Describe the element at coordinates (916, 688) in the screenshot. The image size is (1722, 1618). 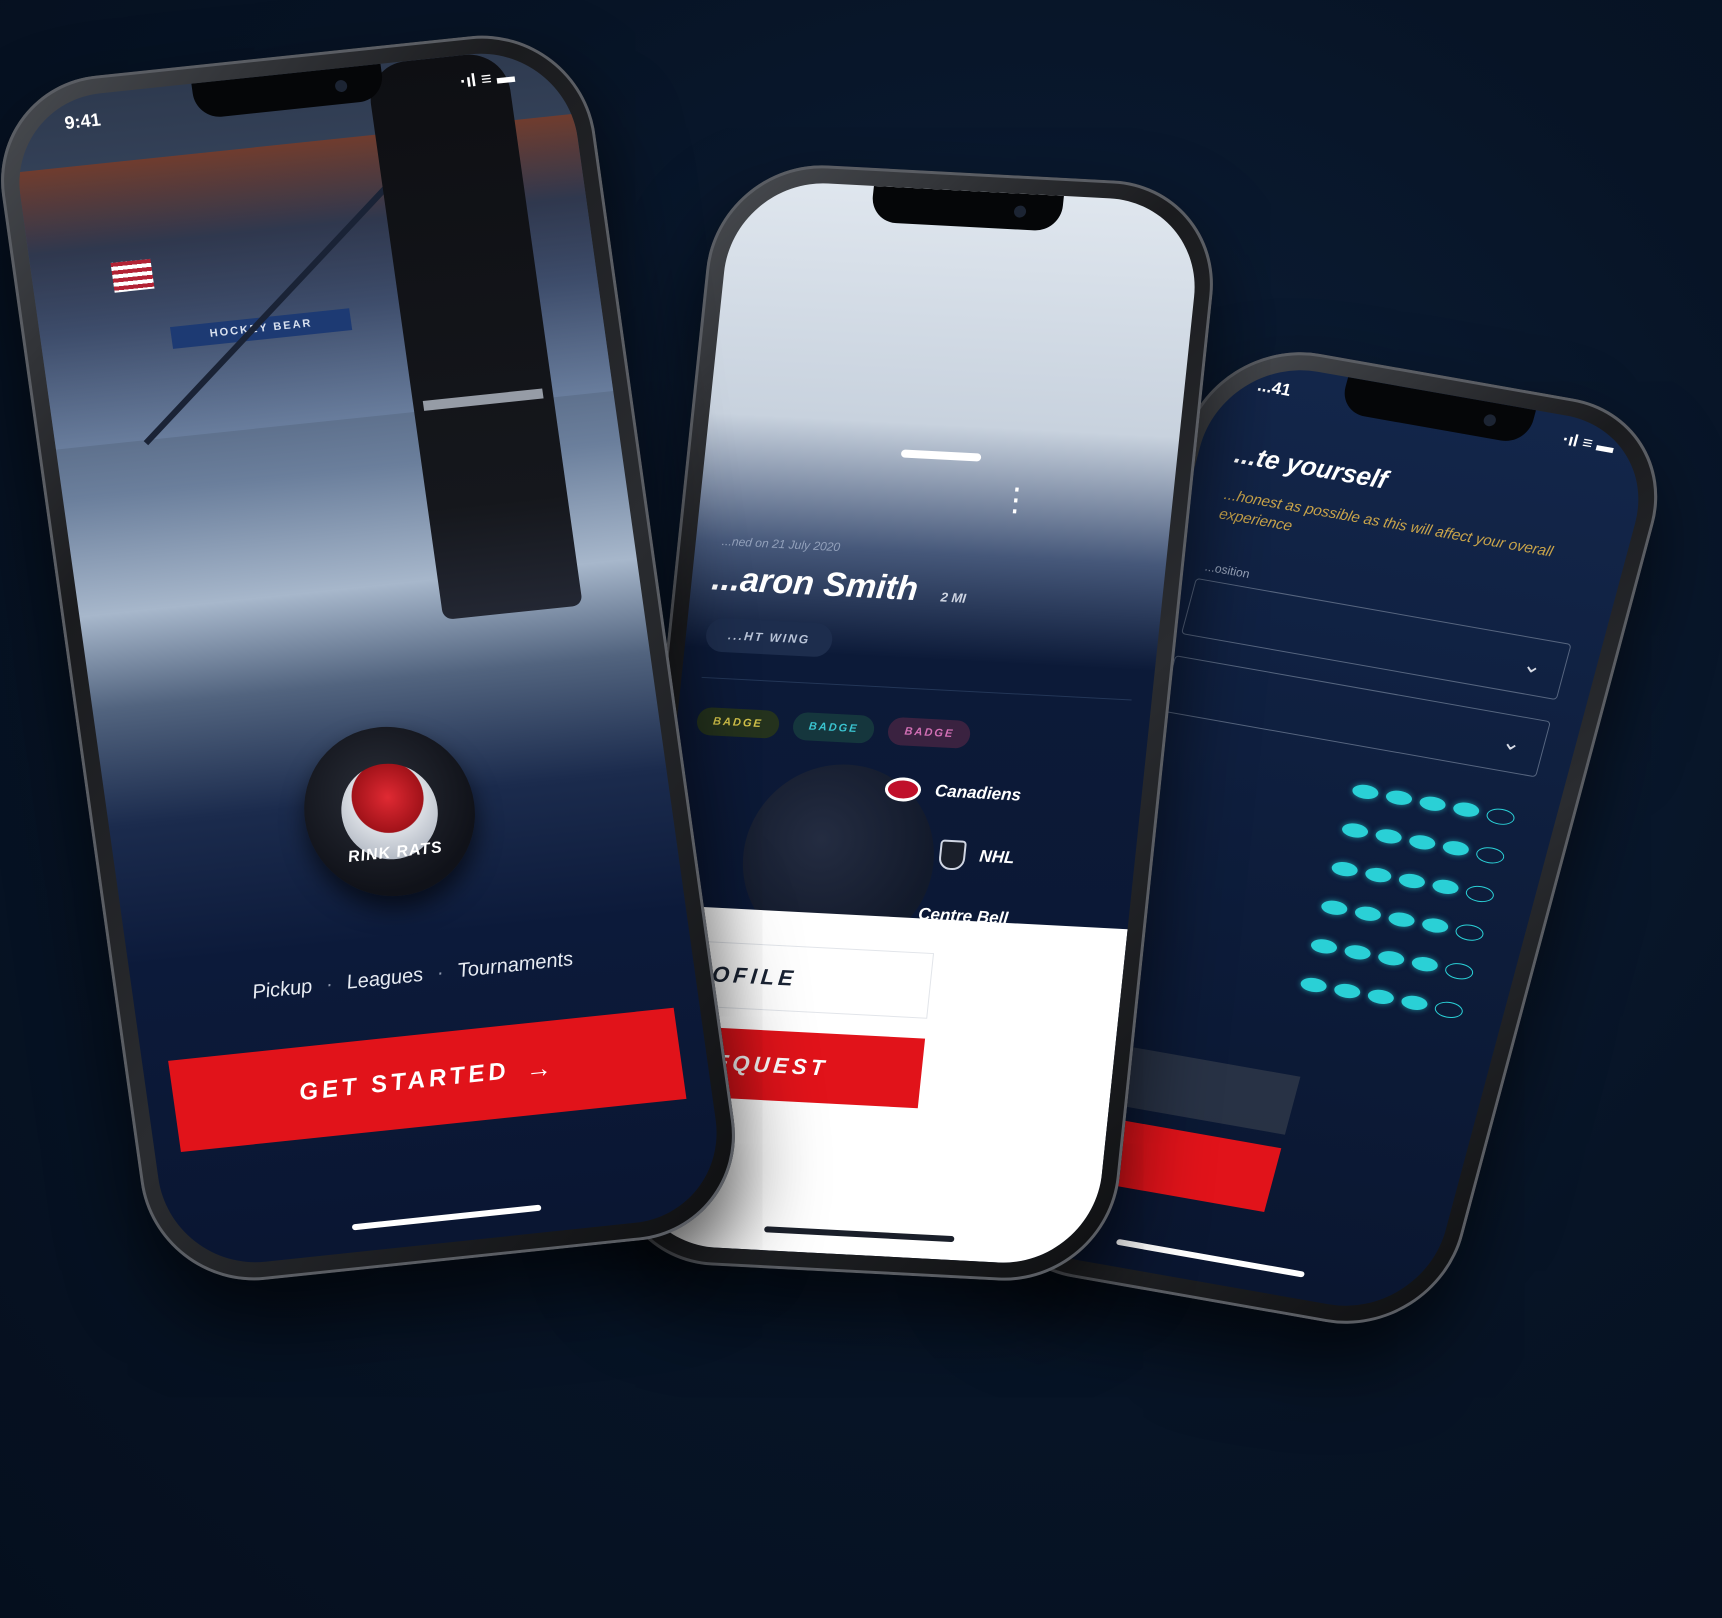
I see `divider` at that location.